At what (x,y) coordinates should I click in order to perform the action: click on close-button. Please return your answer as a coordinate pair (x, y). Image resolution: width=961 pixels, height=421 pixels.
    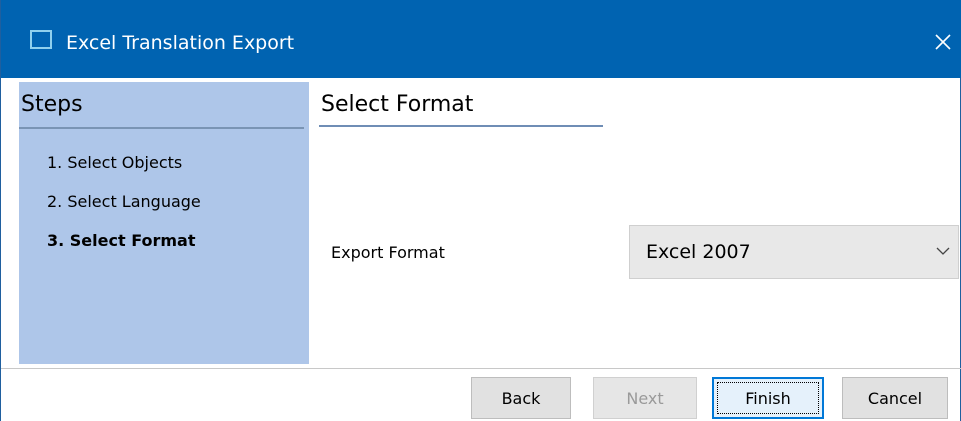
    Looking at the image, I should click on (942, 42).